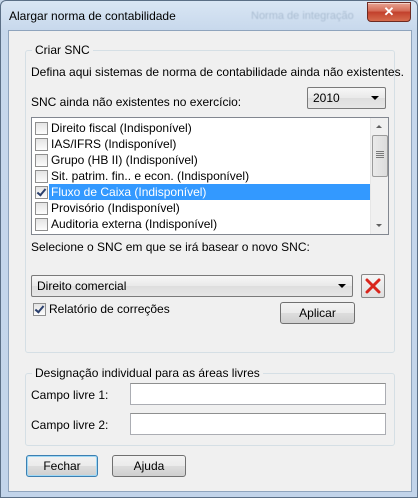 The width and height of the screenshot is (418, 498). What do you see at coordinates (346, 98) in the screenshot?
I see `year-select: 2010` at bounding box center [346, 98].